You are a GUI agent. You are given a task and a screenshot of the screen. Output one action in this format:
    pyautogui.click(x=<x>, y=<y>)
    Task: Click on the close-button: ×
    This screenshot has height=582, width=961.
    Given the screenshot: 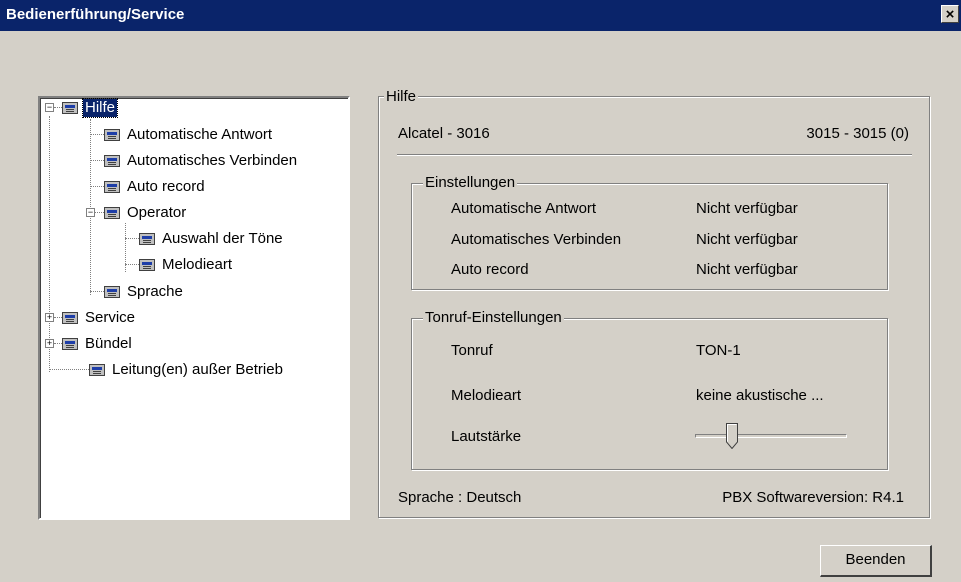 What is the action you would take?
    pyautogui.click(x=950, y=14)
    